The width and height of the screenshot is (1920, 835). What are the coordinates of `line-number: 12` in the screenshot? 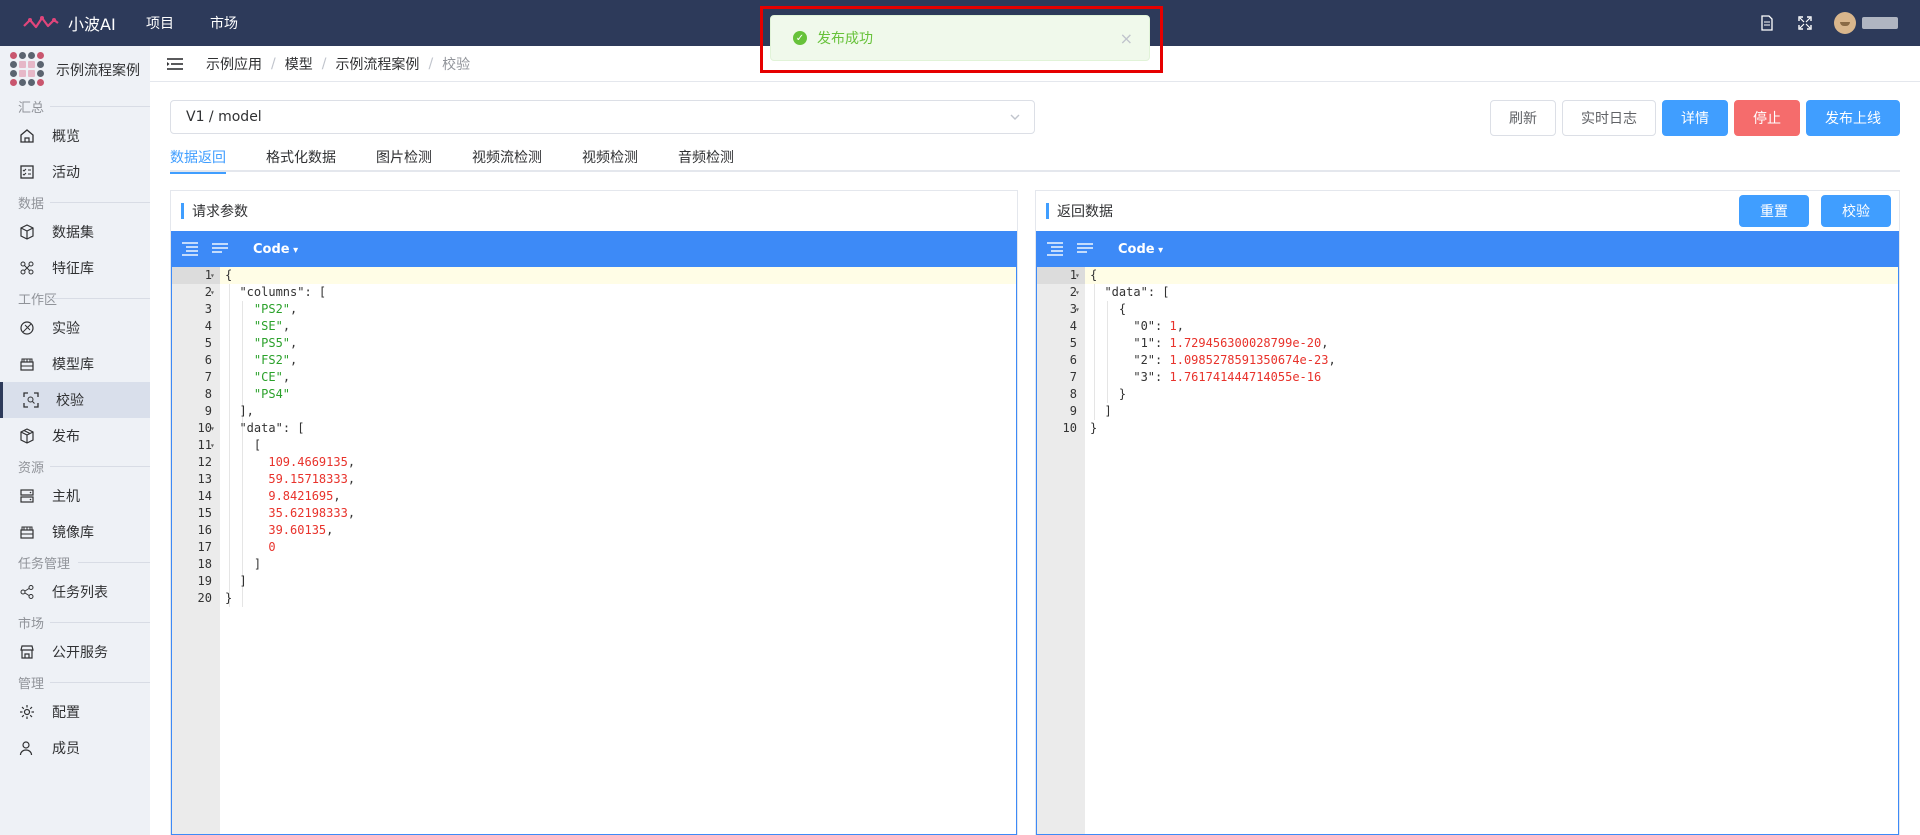 It's located at (204, 462).